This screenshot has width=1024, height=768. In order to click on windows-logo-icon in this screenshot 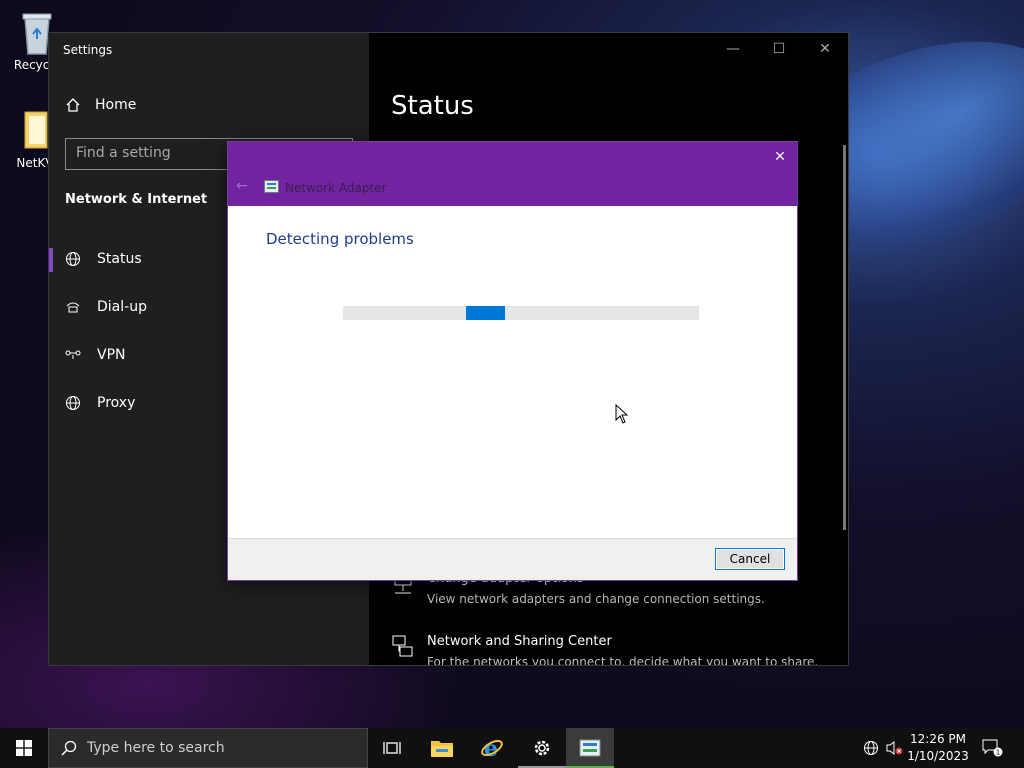, I will do `click(24, 748)`.